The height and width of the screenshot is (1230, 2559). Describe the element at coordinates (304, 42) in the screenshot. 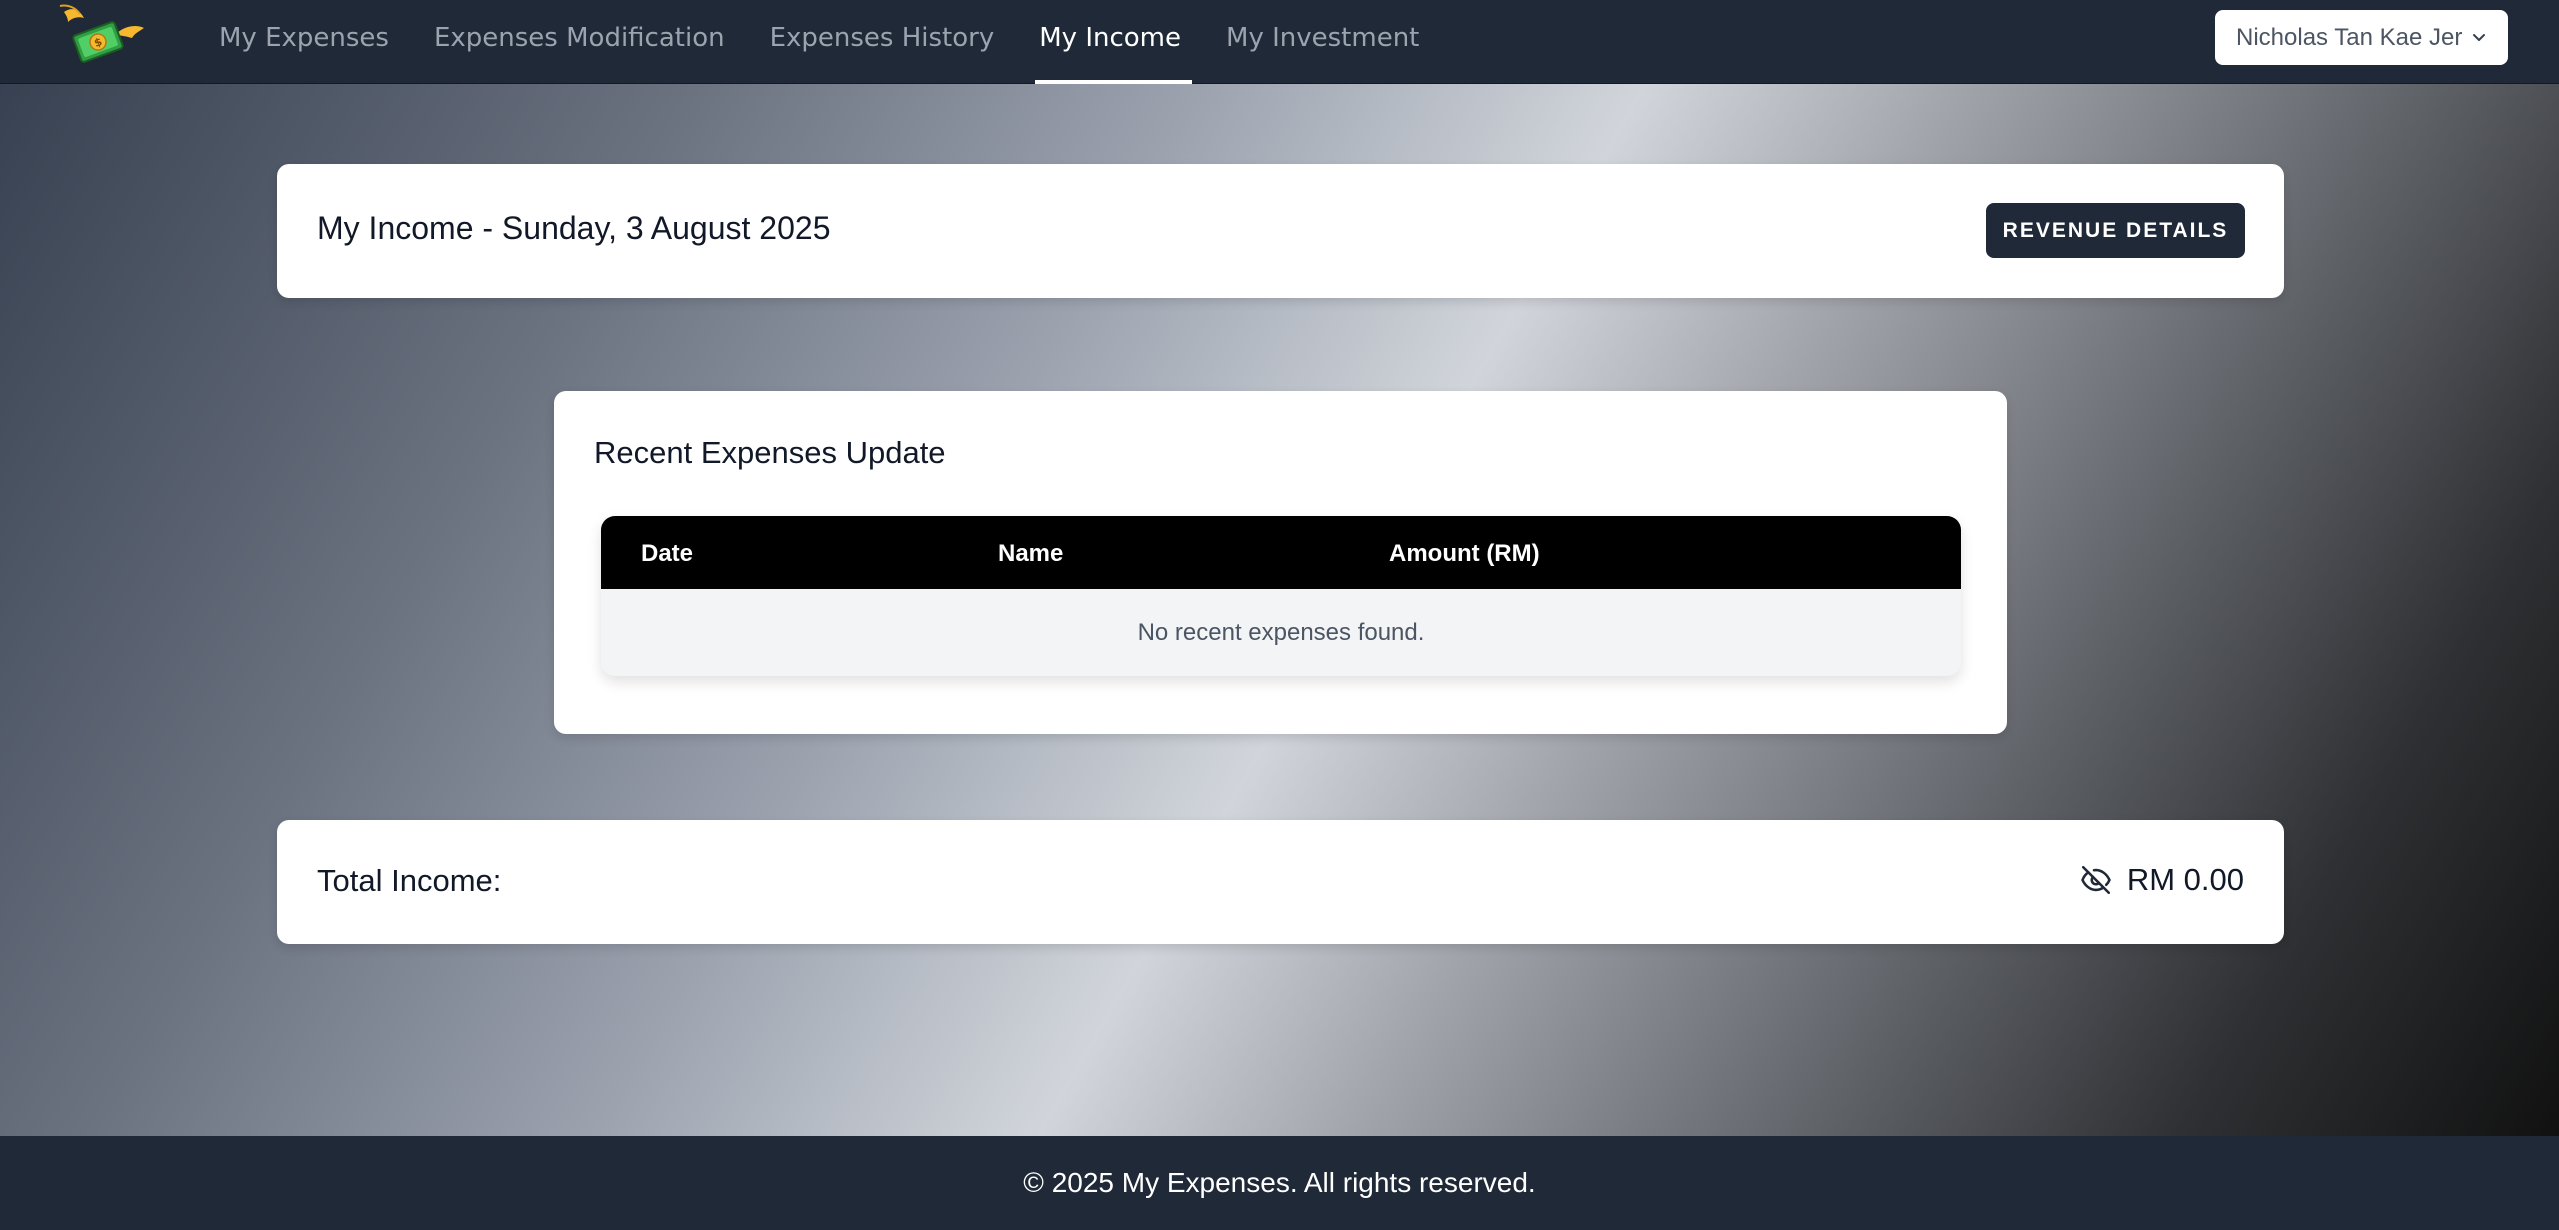

I see `nav-link-my-expenses: My Expenses` at that location.